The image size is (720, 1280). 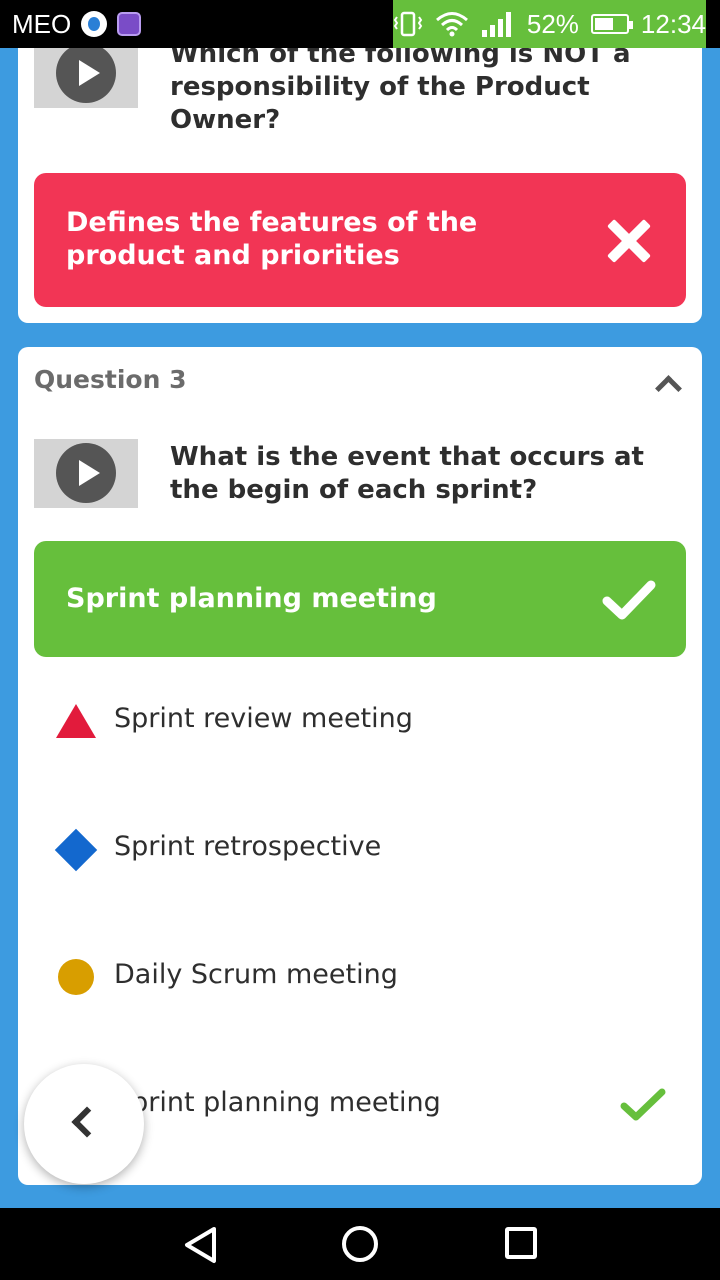 I want to click on answer-text: Sprint planning meeting, so click(x=251, y=598).